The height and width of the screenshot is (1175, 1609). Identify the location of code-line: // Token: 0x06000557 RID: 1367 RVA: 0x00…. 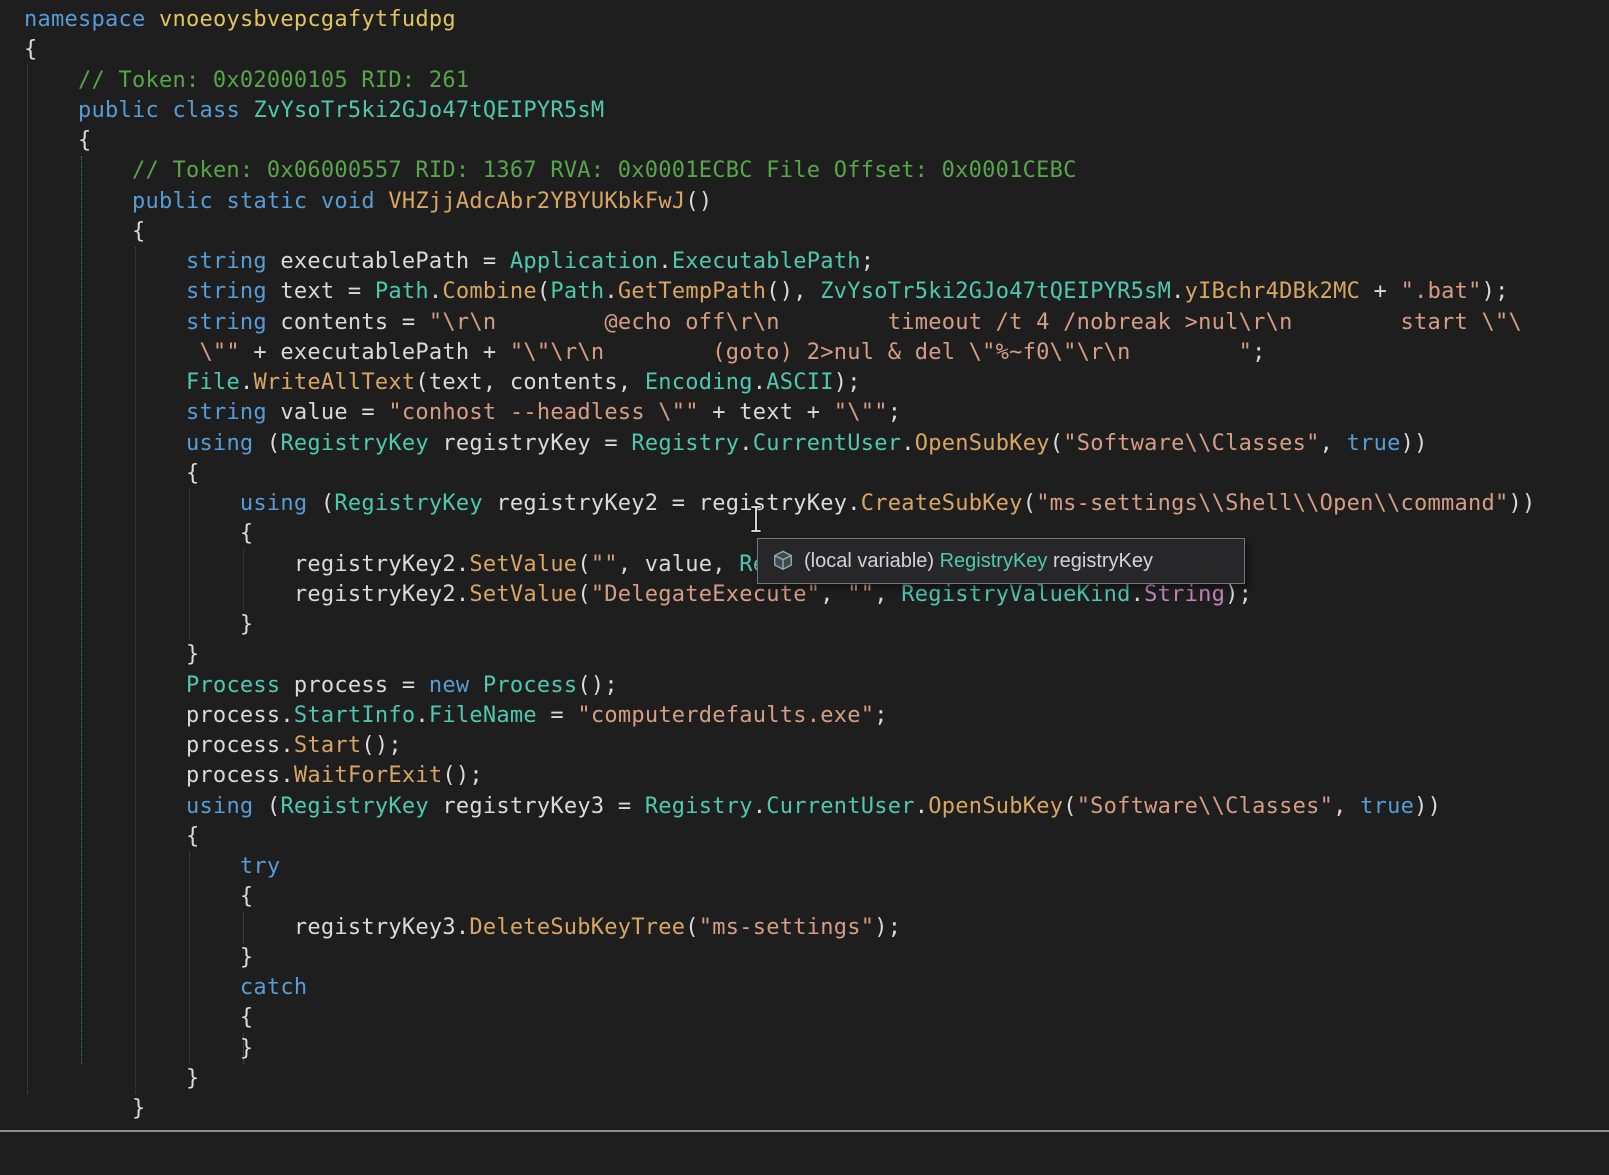
(780, 171).